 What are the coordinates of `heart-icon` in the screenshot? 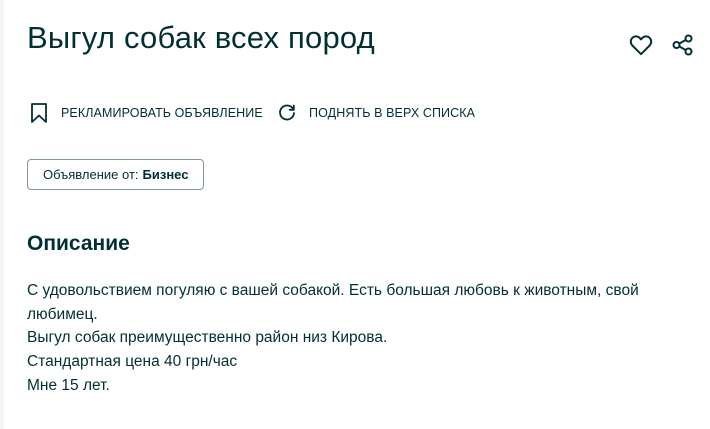 It's located at (641, 45).